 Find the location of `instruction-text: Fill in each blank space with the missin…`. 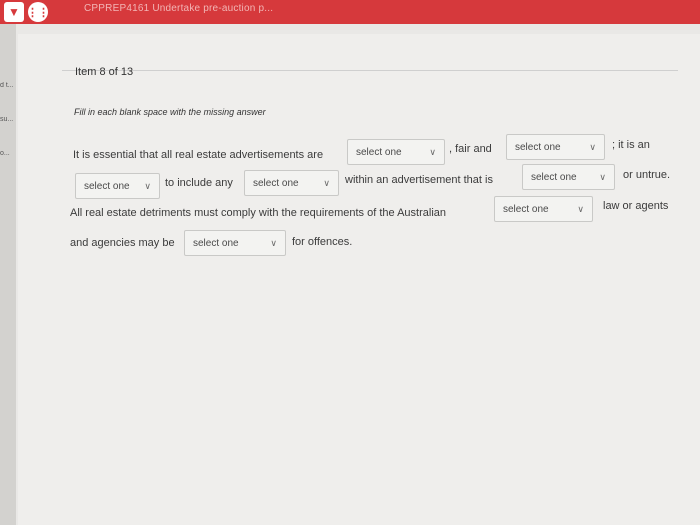

instruction-text: Fill in each blank space with the missin… is located at coordinates (170, 112).